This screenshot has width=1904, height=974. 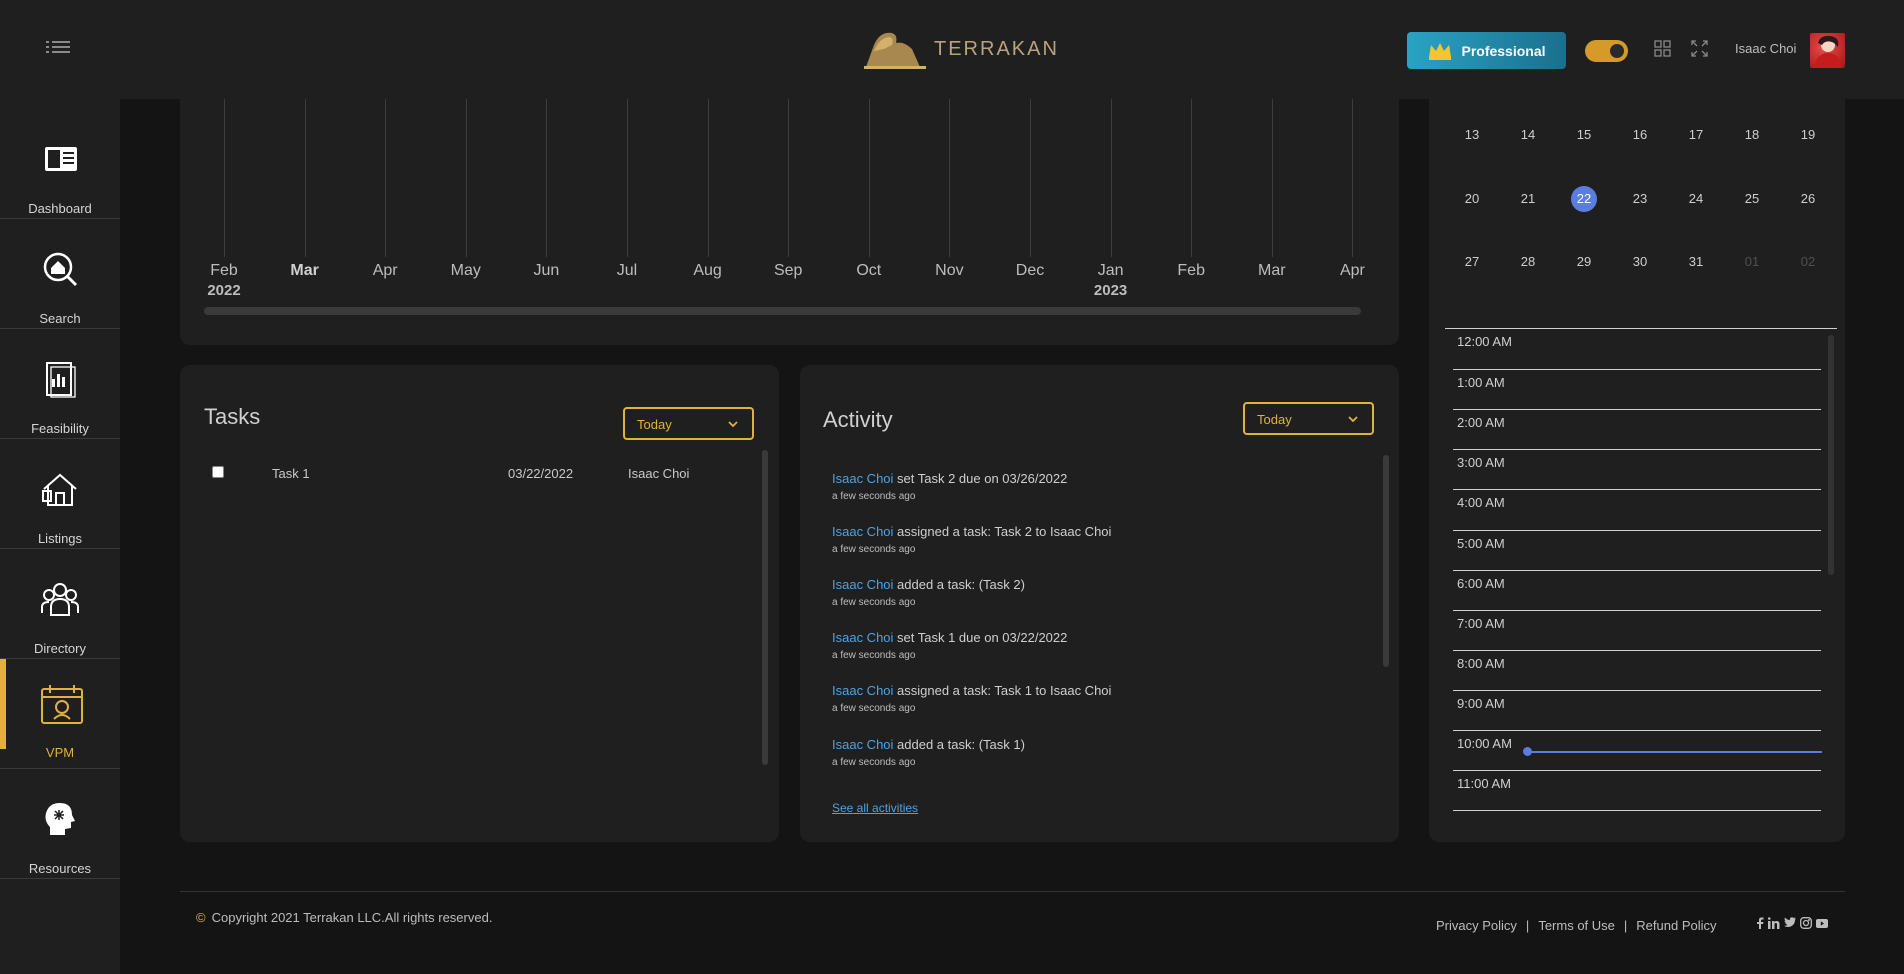 I want to click on calendar-day: 16, so click(x=1640, y=135).